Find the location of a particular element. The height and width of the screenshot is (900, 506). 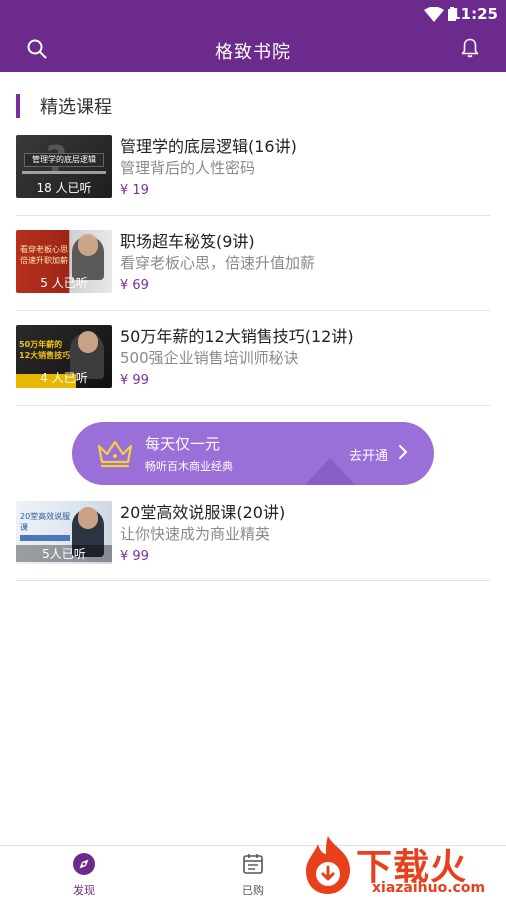

section-heading: 精选课程 is located at coordinates (64, 106).